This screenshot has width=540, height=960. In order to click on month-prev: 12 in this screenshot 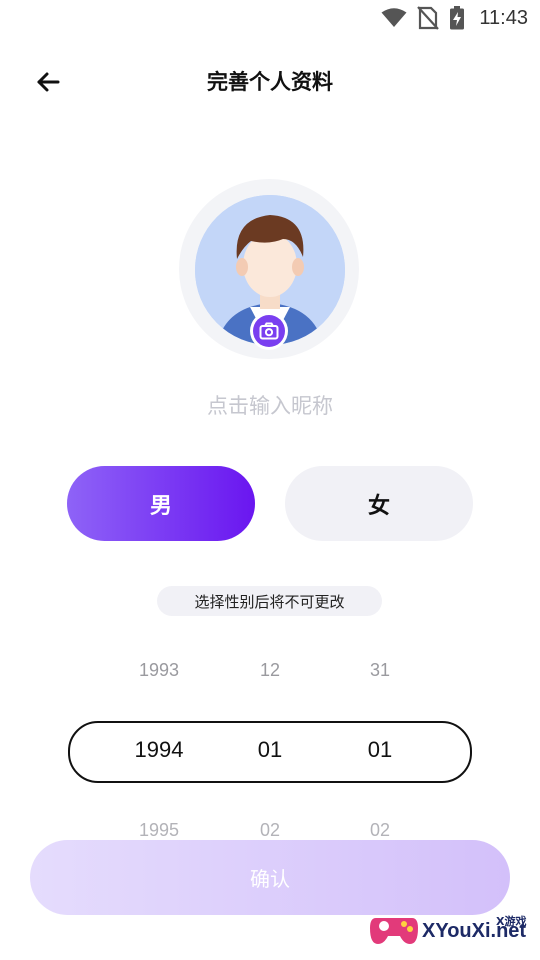, I will do `click(270, 670)`.